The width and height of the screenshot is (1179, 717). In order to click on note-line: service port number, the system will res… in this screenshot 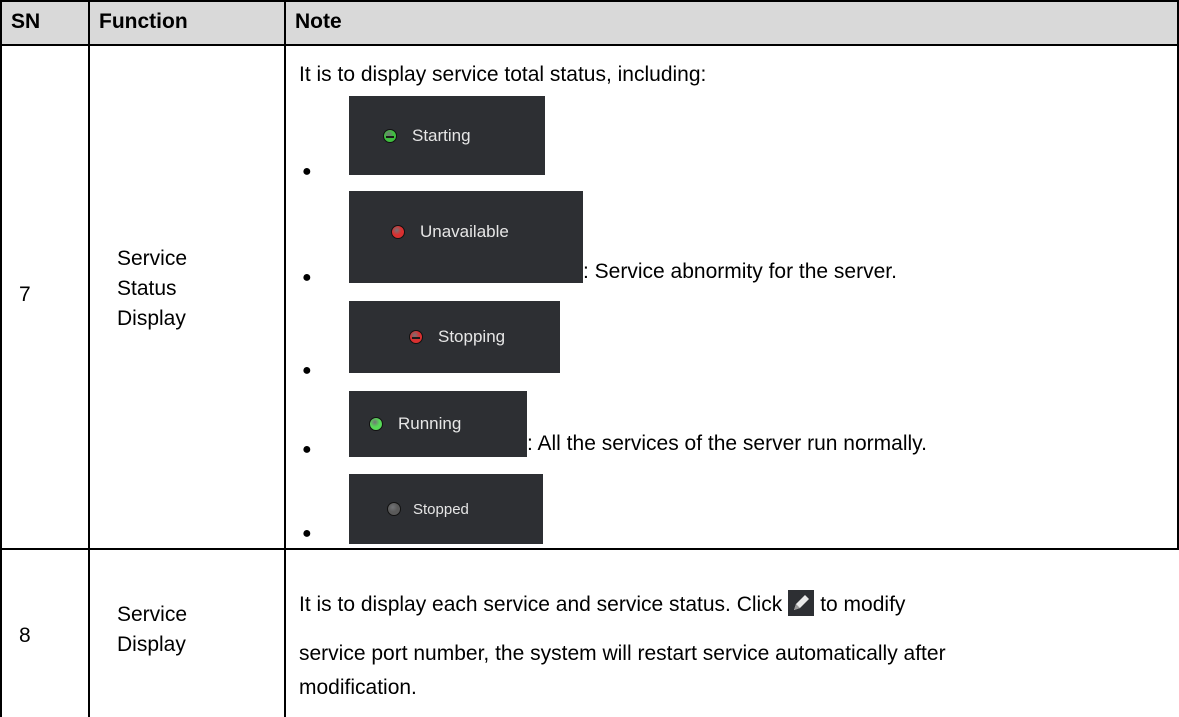, I will do `click(622, 653)`.